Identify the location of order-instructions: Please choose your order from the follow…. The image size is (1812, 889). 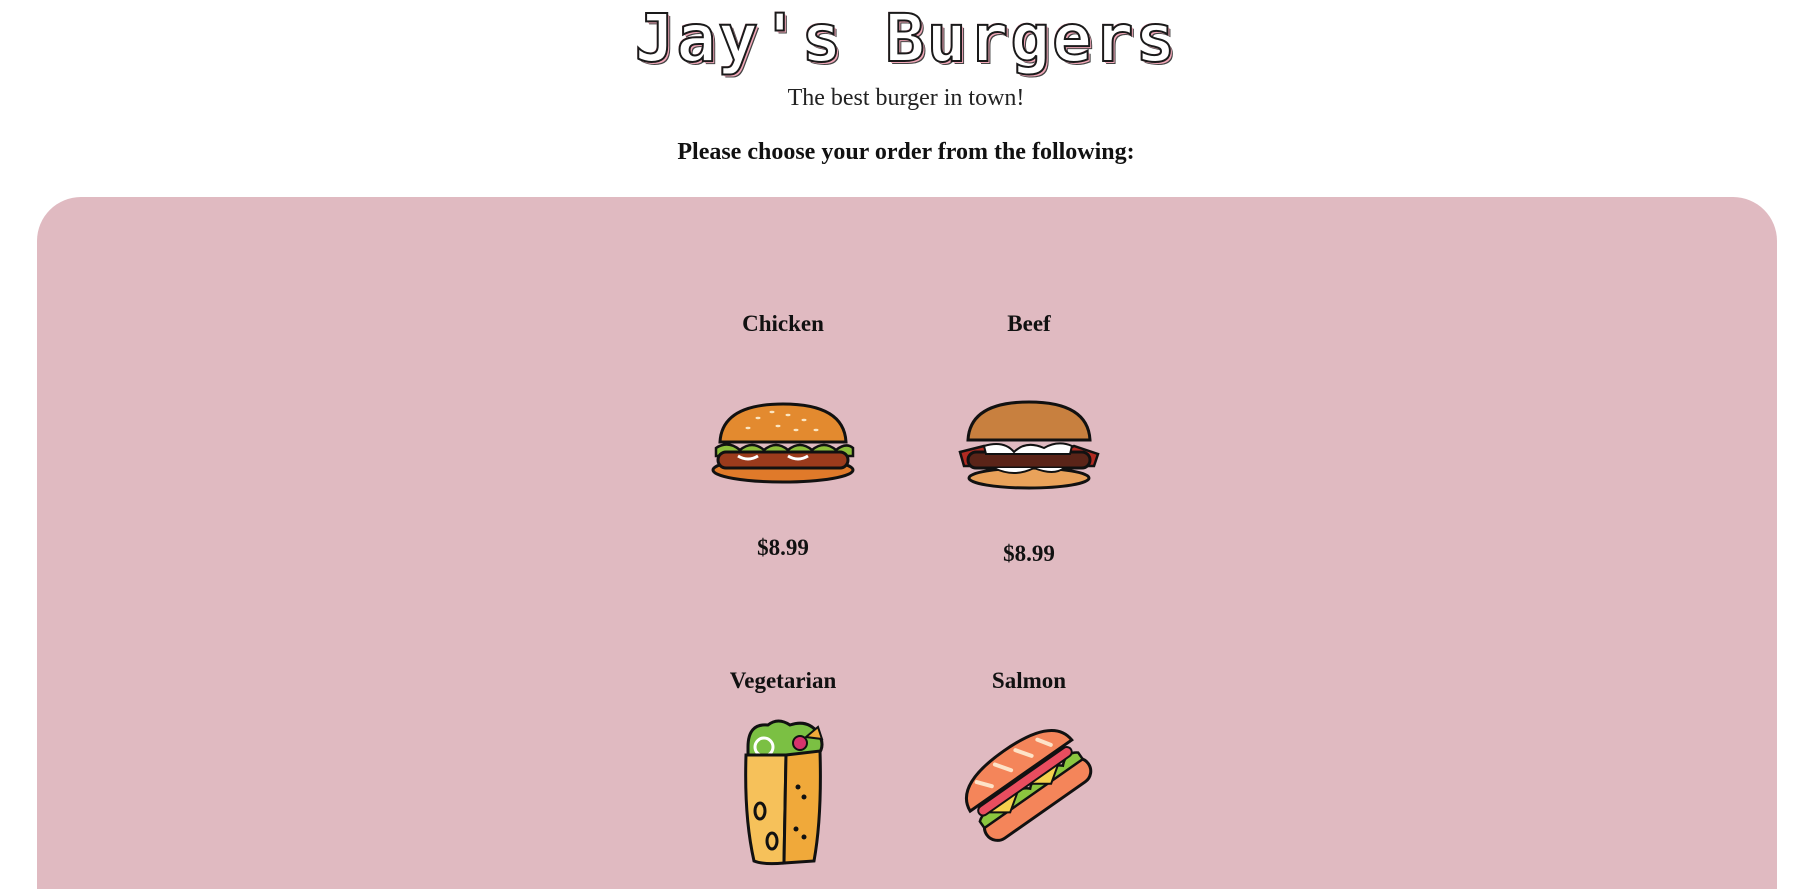
(906, 152).